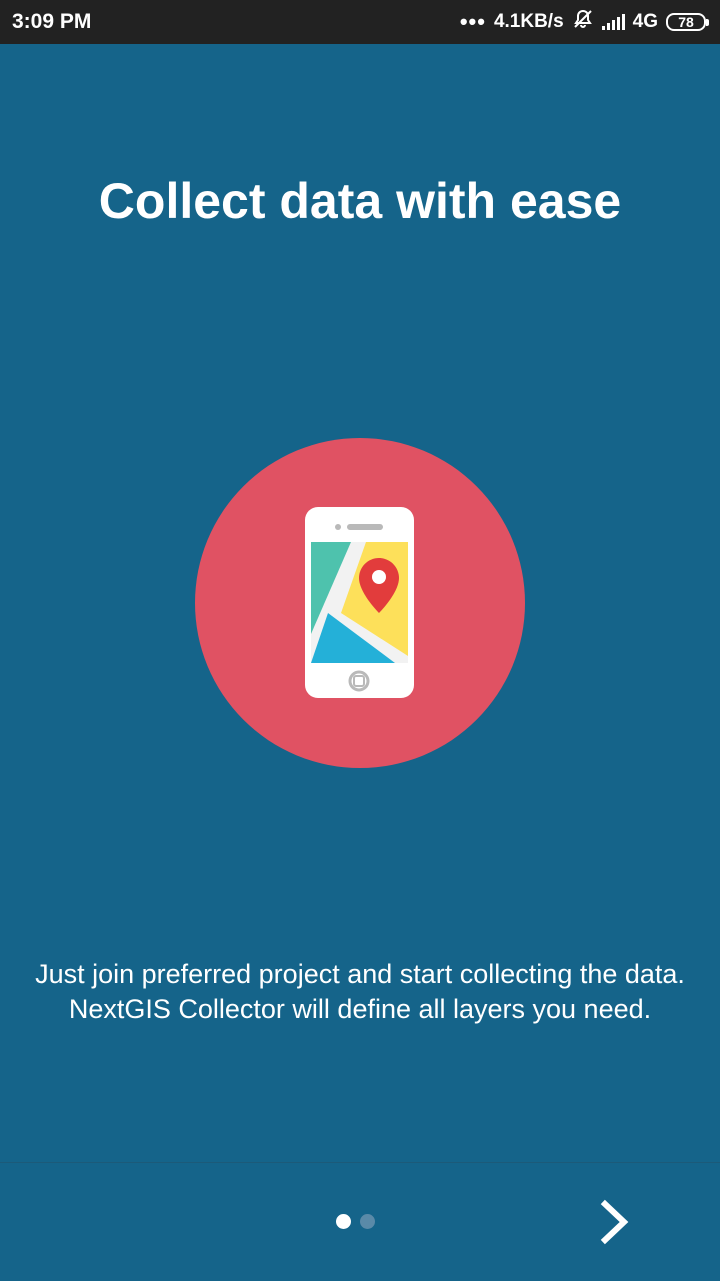  I want to click on battery-icon: 78, so click(687, 22).